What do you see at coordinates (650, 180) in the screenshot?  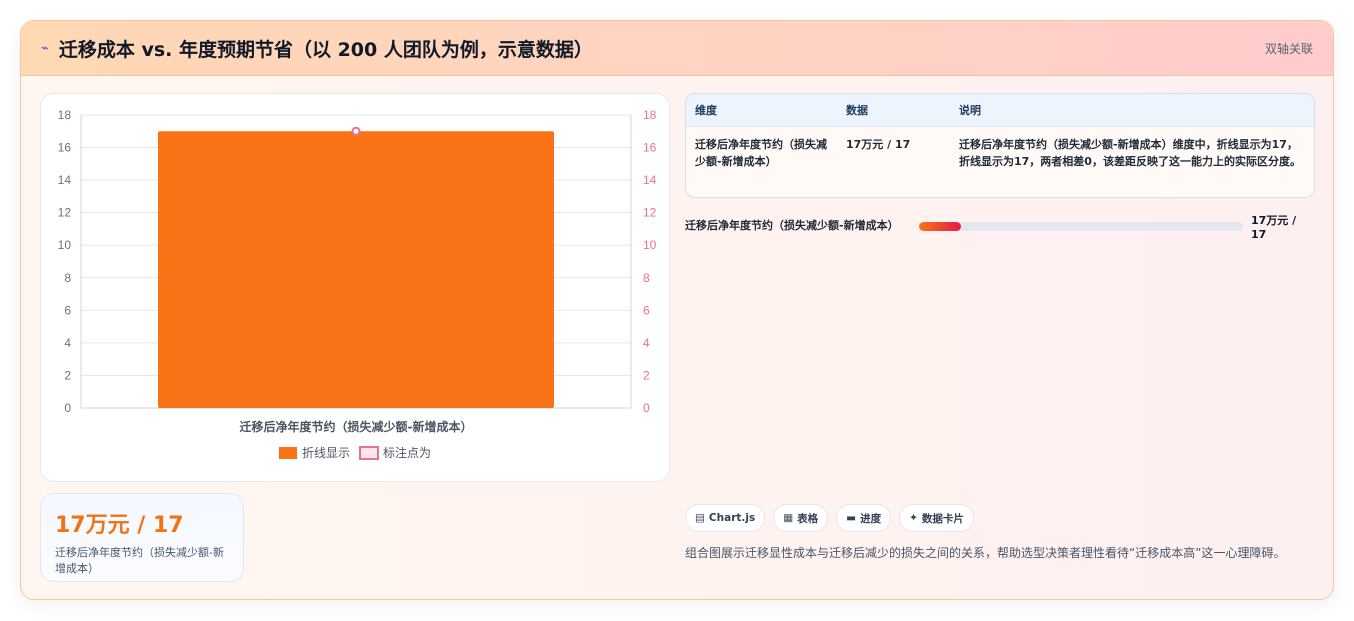 I see `y-tick-label-right: 14` at bounding box center [650, 180].